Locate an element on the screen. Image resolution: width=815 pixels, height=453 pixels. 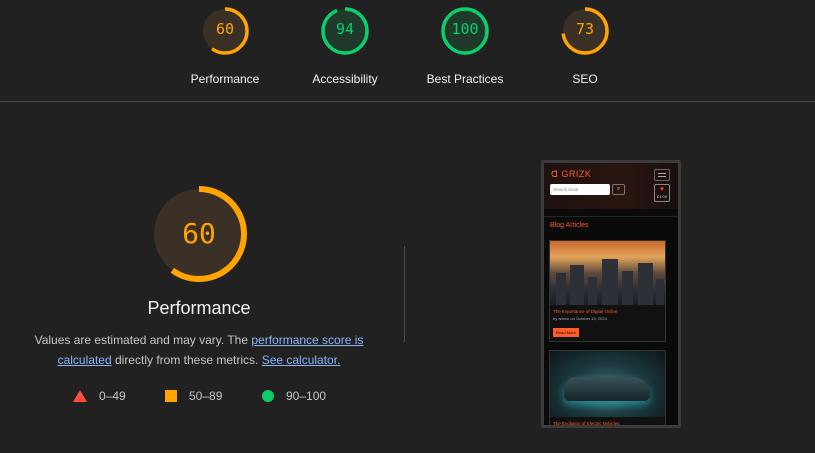
gauge-seo: 73 SEO is located at coordinates (585, 46).